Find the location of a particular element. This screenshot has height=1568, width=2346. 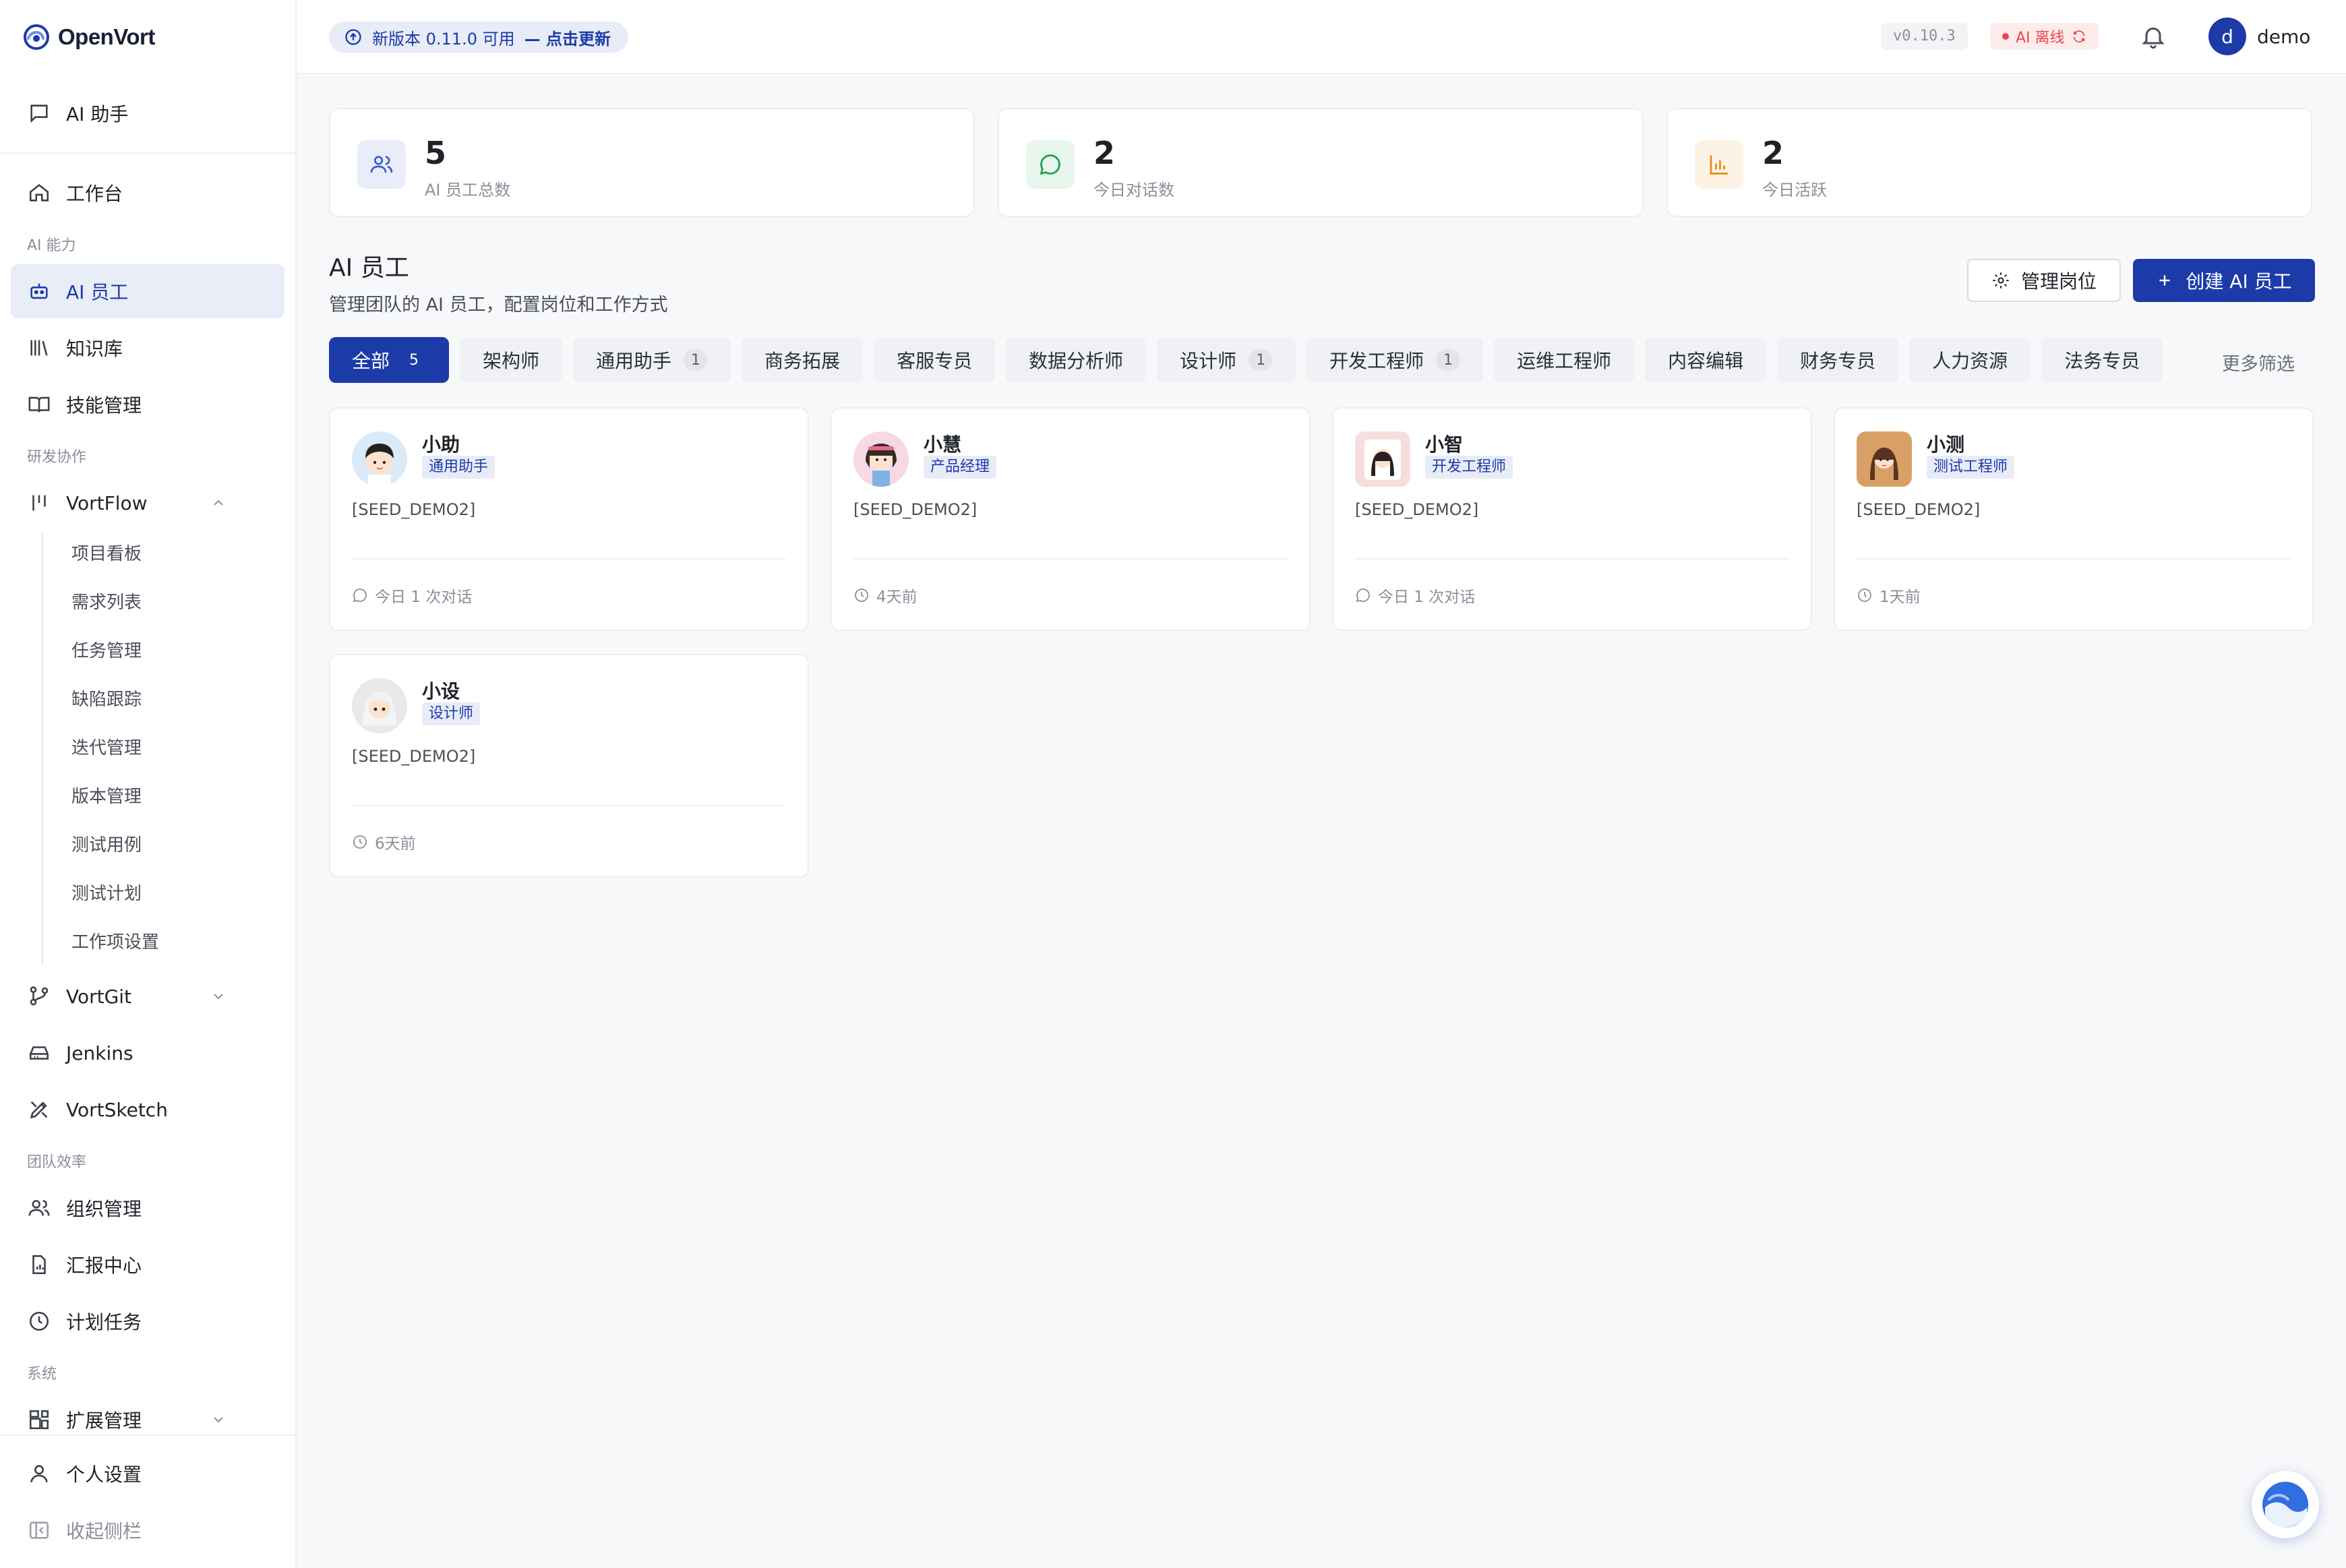

sidebar-item-label: AI 助手 is located at coordinates (97, 114).